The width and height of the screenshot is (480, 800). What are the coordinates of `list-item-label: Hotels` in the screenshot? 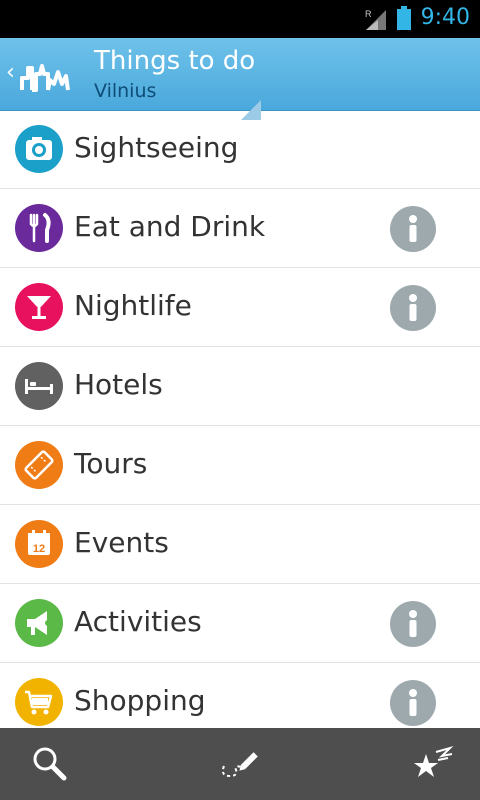 It's located at (118, 384).